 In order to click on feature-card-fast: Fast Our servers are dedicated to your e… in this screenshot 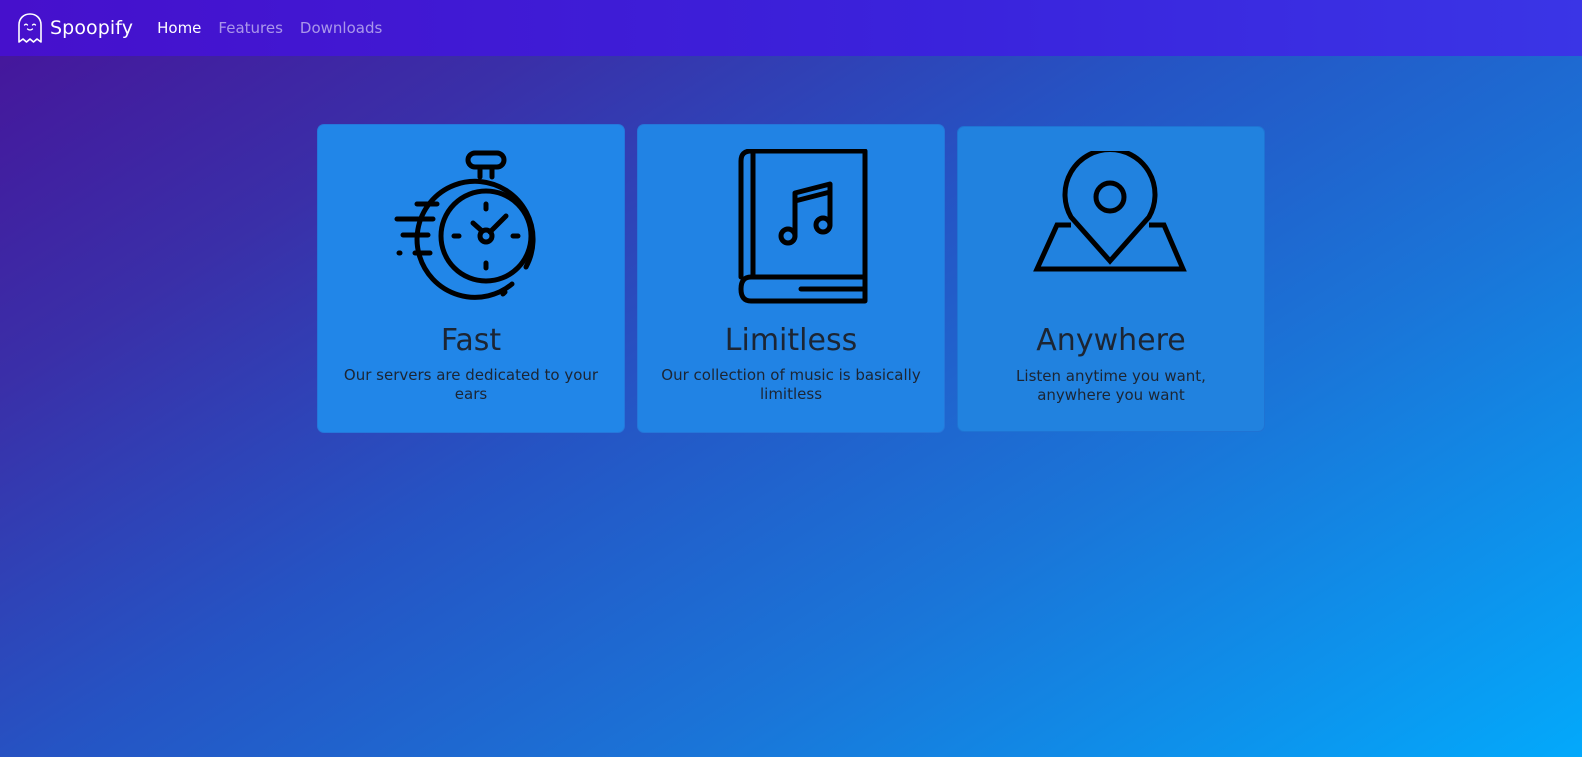, I will do `click(471, 278)`.